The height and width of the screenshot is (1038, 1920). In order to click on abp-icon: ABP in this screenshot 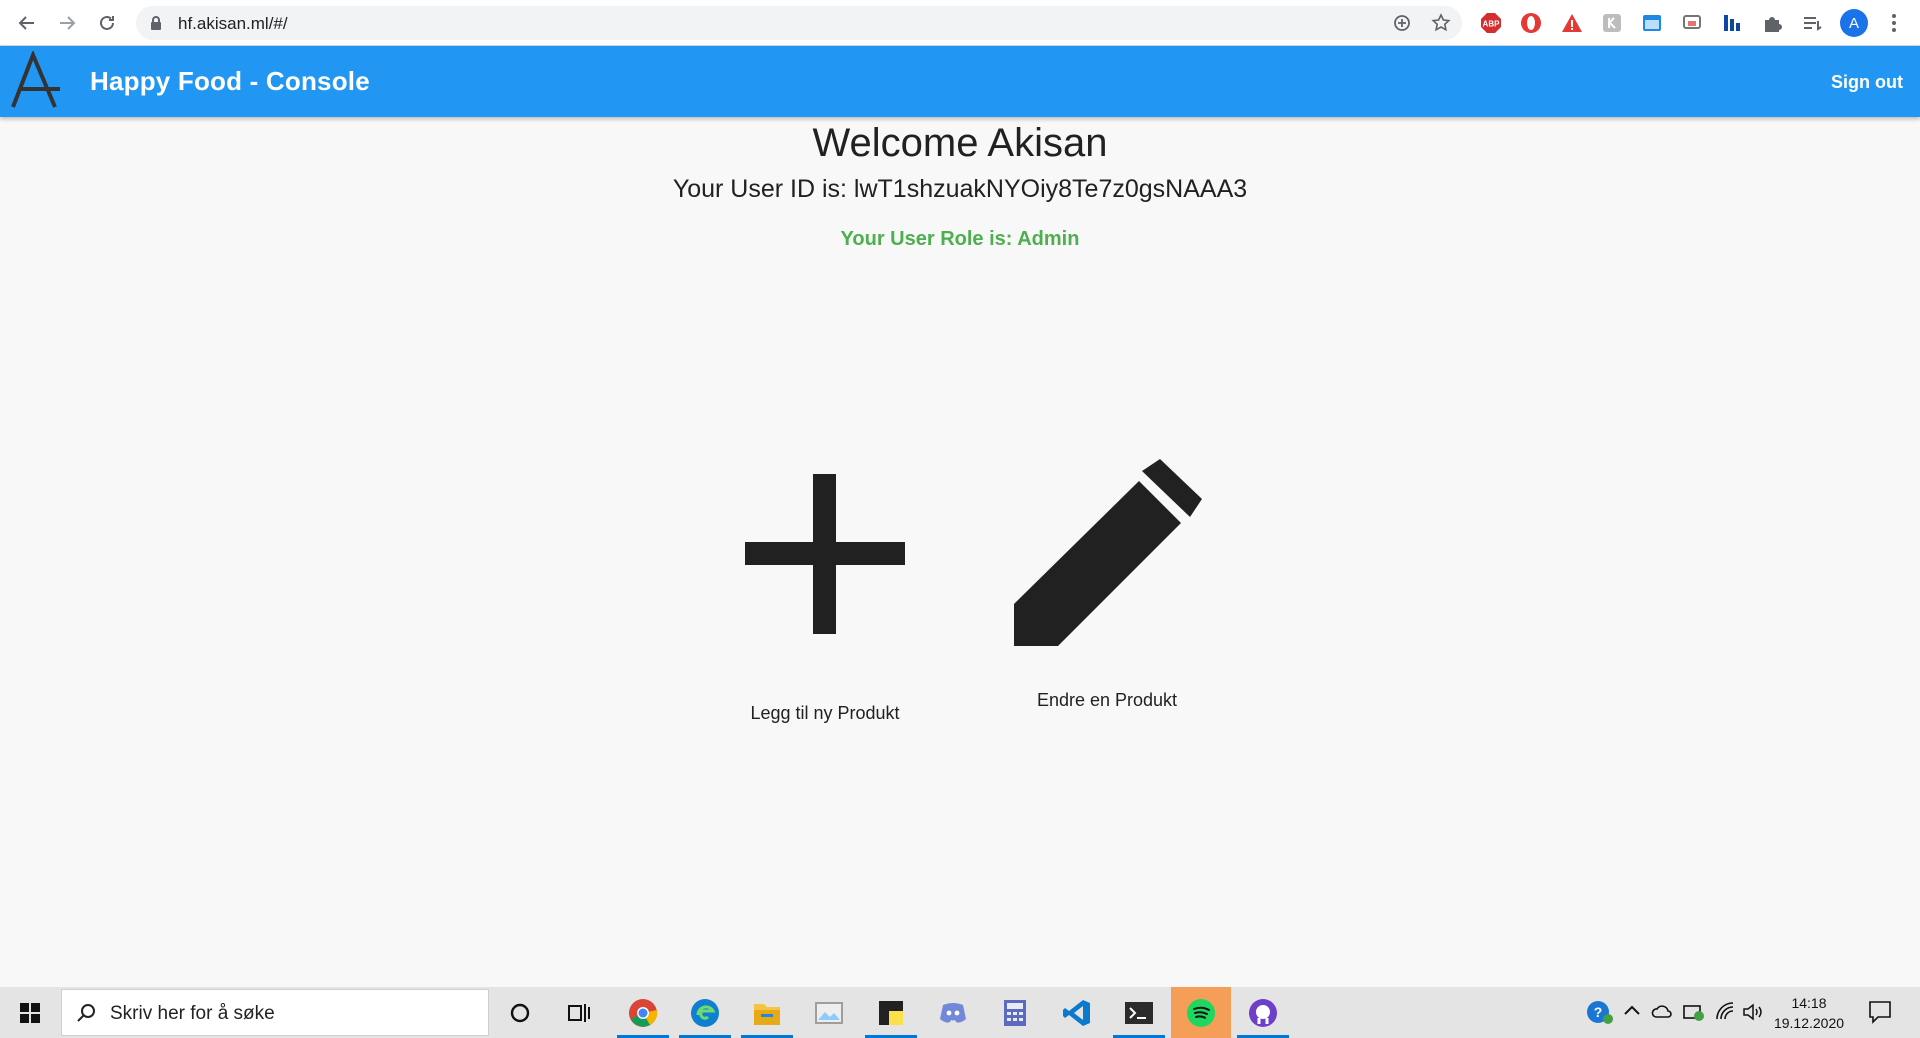, I will do `click(1491, 23)`.